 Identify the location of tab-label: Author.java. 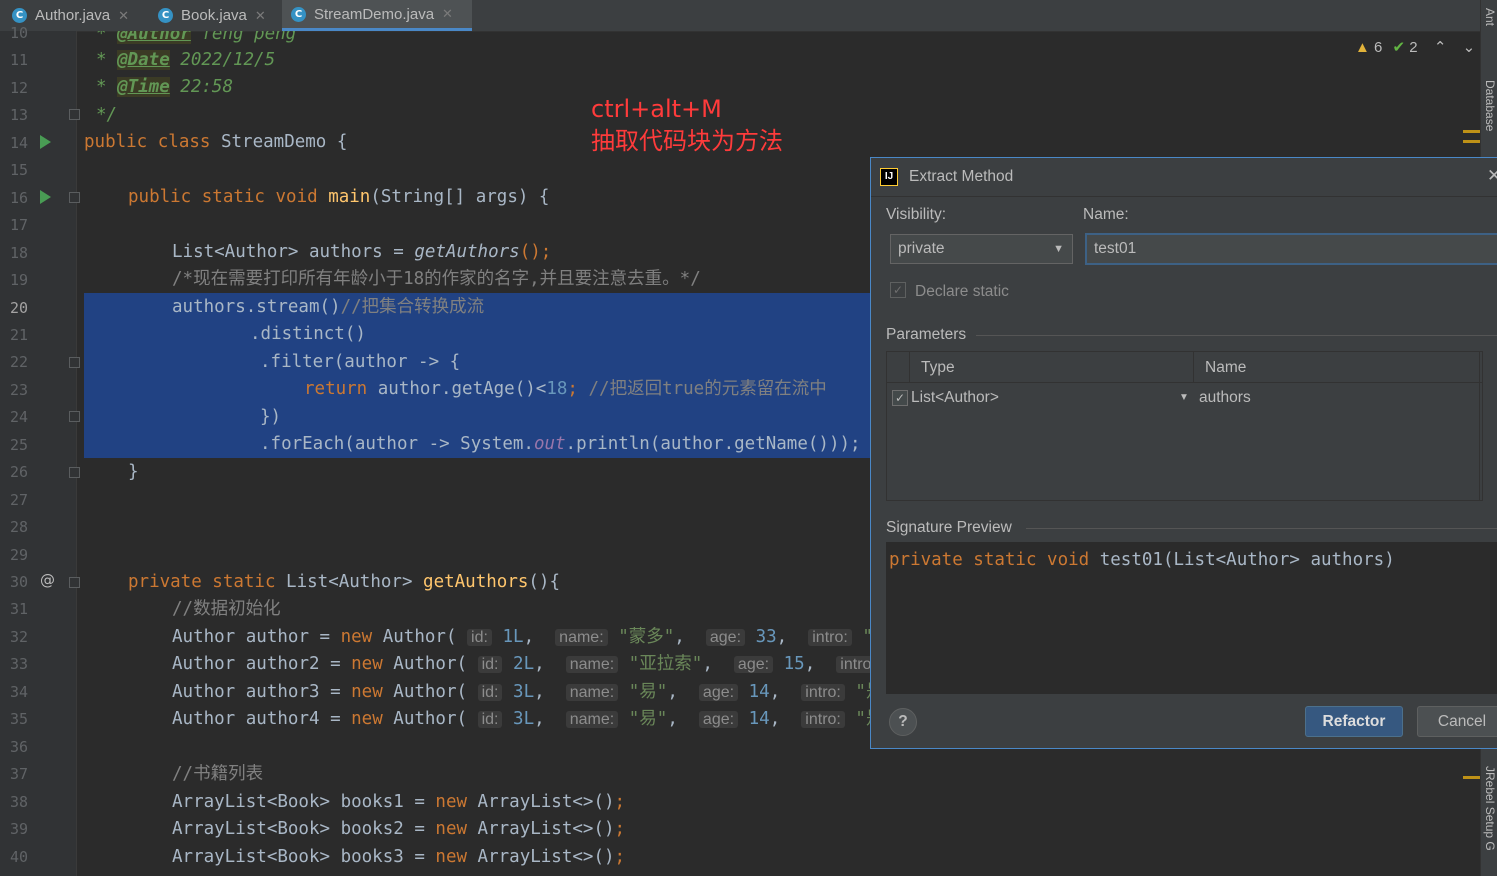
(73, 15).